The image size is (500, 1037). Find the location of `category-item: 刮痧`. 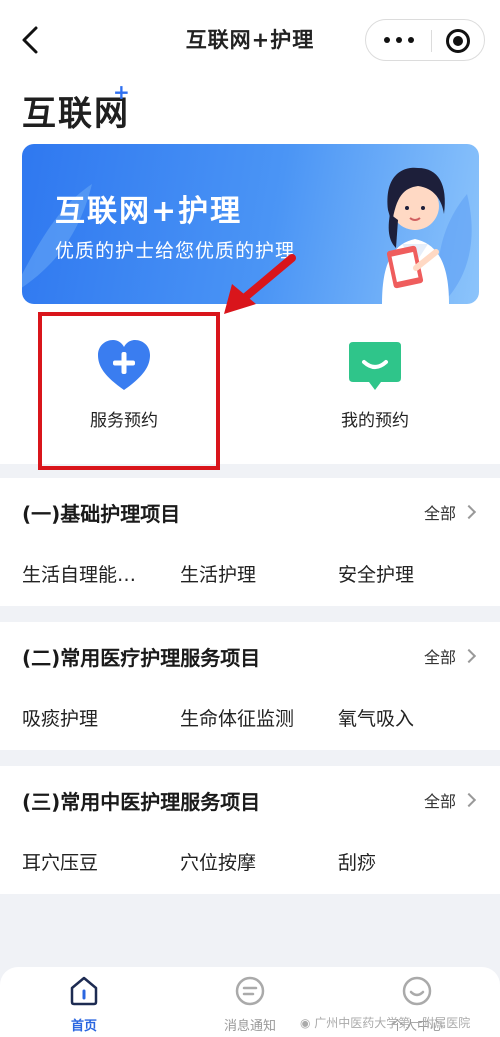

category-item: 刮痧 is located at coordinates (357, 861).